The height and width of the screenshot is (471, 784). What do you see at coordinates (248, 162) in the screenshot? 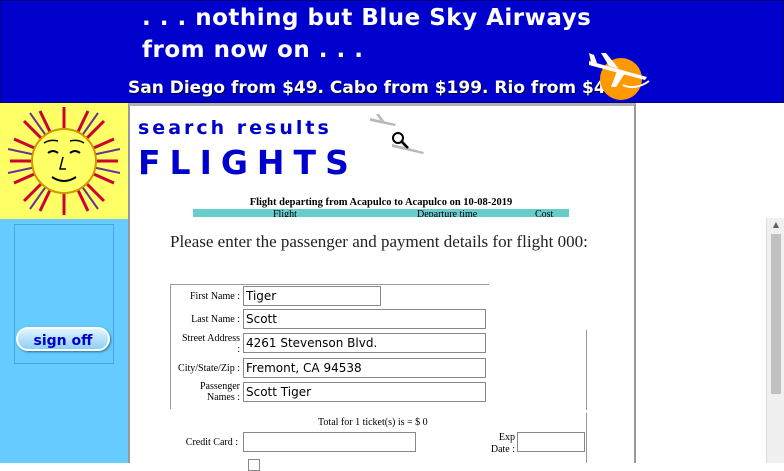
I see `page-title: FLIGHTS` at bounding box center [248, 162].